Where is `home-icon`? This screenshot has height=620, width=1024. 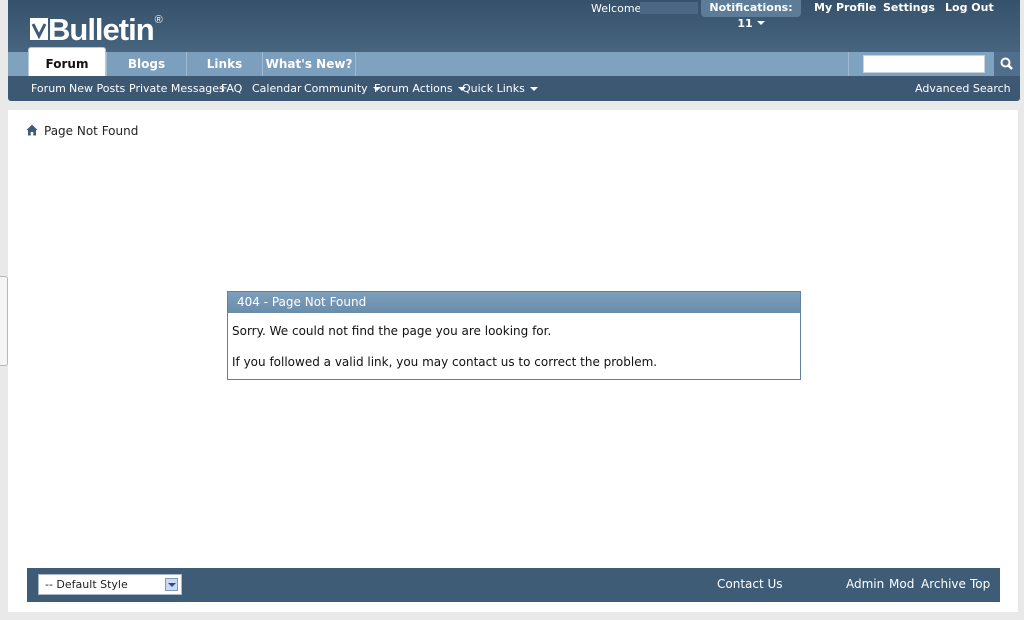 home-icon is located at coordinates (32, 130).